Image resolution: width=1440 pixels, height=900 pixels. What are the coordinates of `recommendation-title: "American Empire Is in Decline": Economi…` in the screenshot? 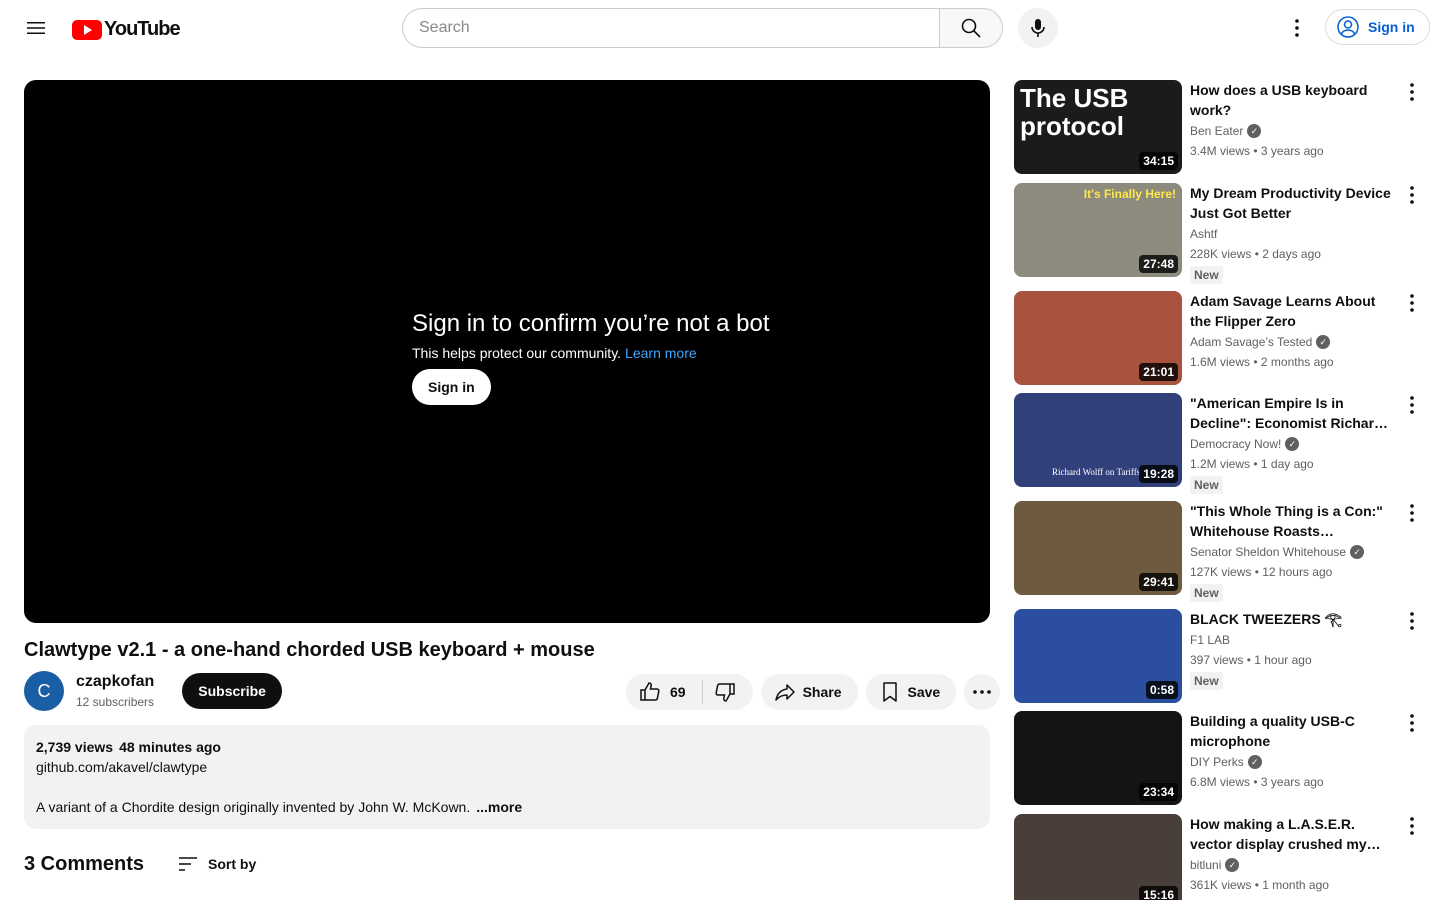 It's located at (1293, 413).